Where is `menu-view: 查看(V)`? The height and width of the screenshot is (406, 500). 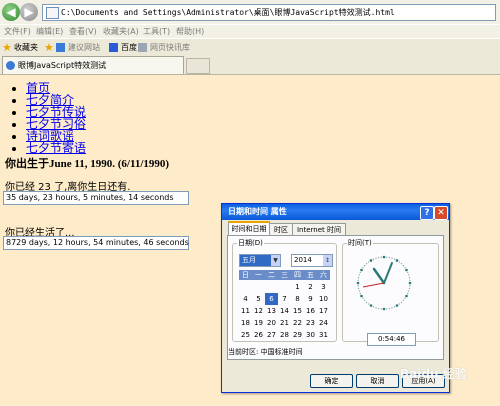 menu-view: 查看(V) is located at coordinates (83, 32).